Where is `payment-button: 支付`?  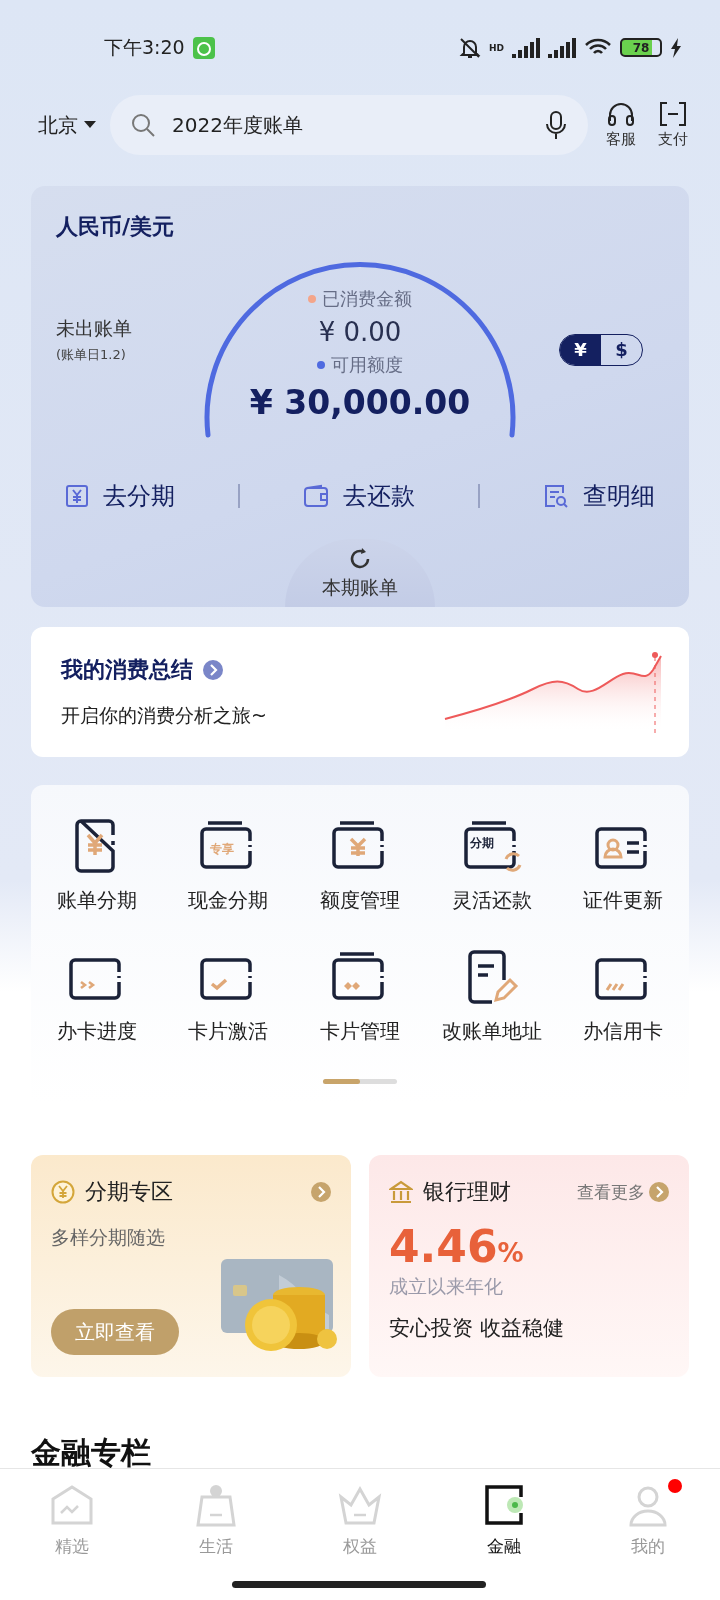
payment-button: 支付 is located at coordinates (673, 125).